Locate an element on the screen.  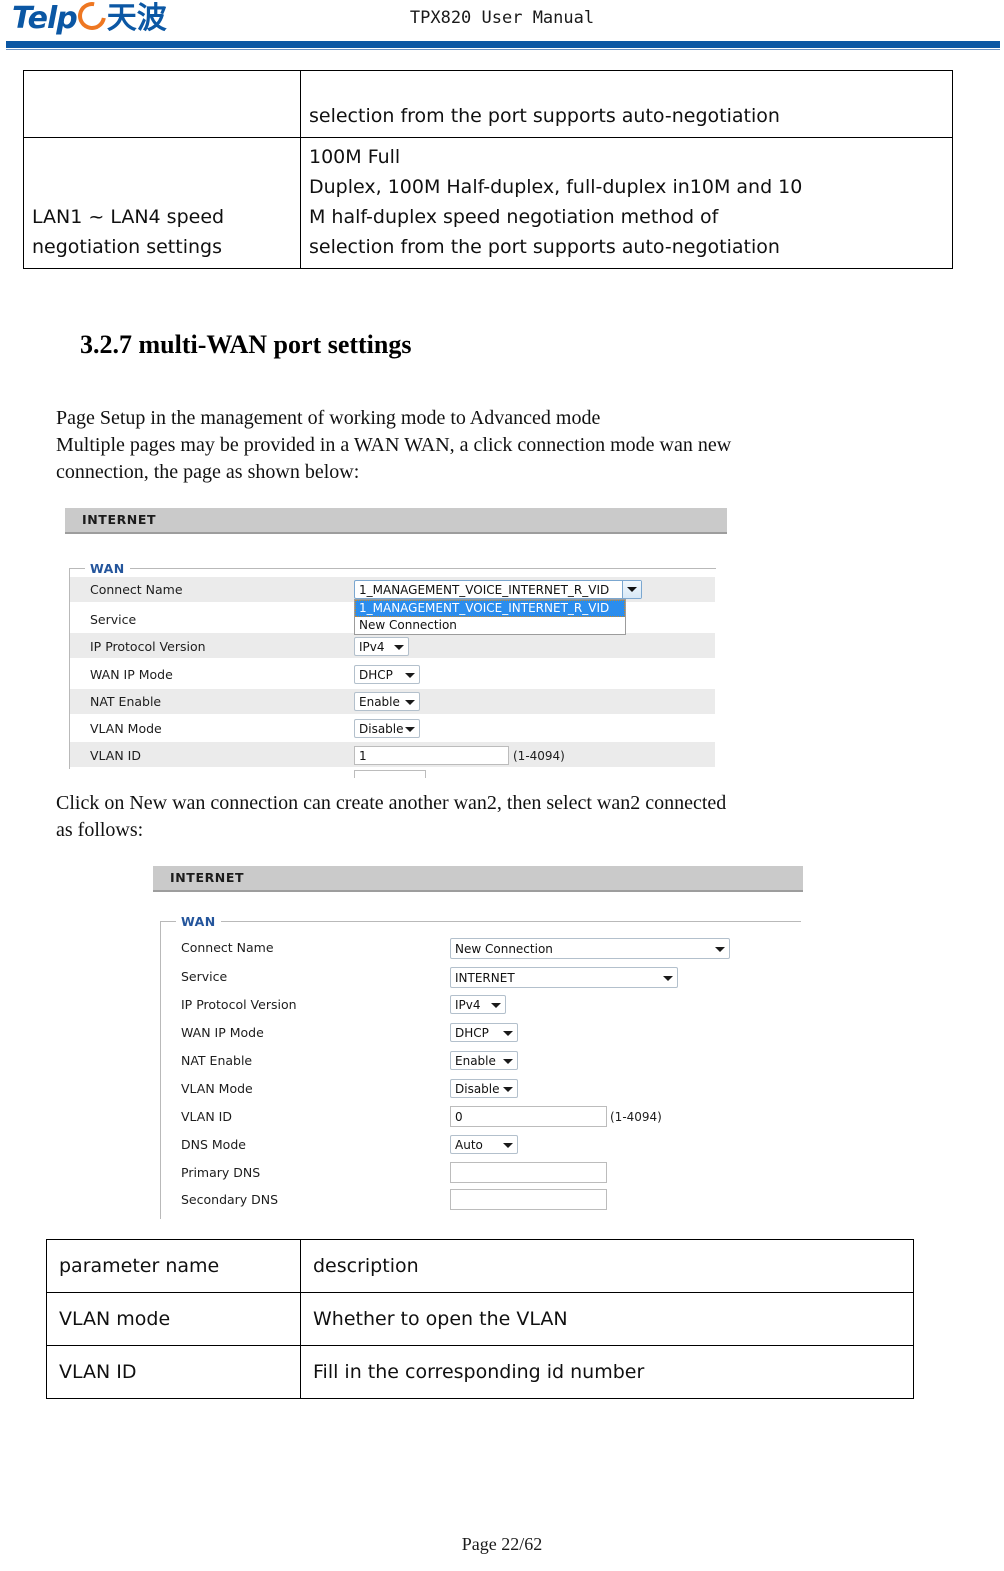
section-heading: 3.2.7 multi-WAN port settings is located at coordinates (246, 344).